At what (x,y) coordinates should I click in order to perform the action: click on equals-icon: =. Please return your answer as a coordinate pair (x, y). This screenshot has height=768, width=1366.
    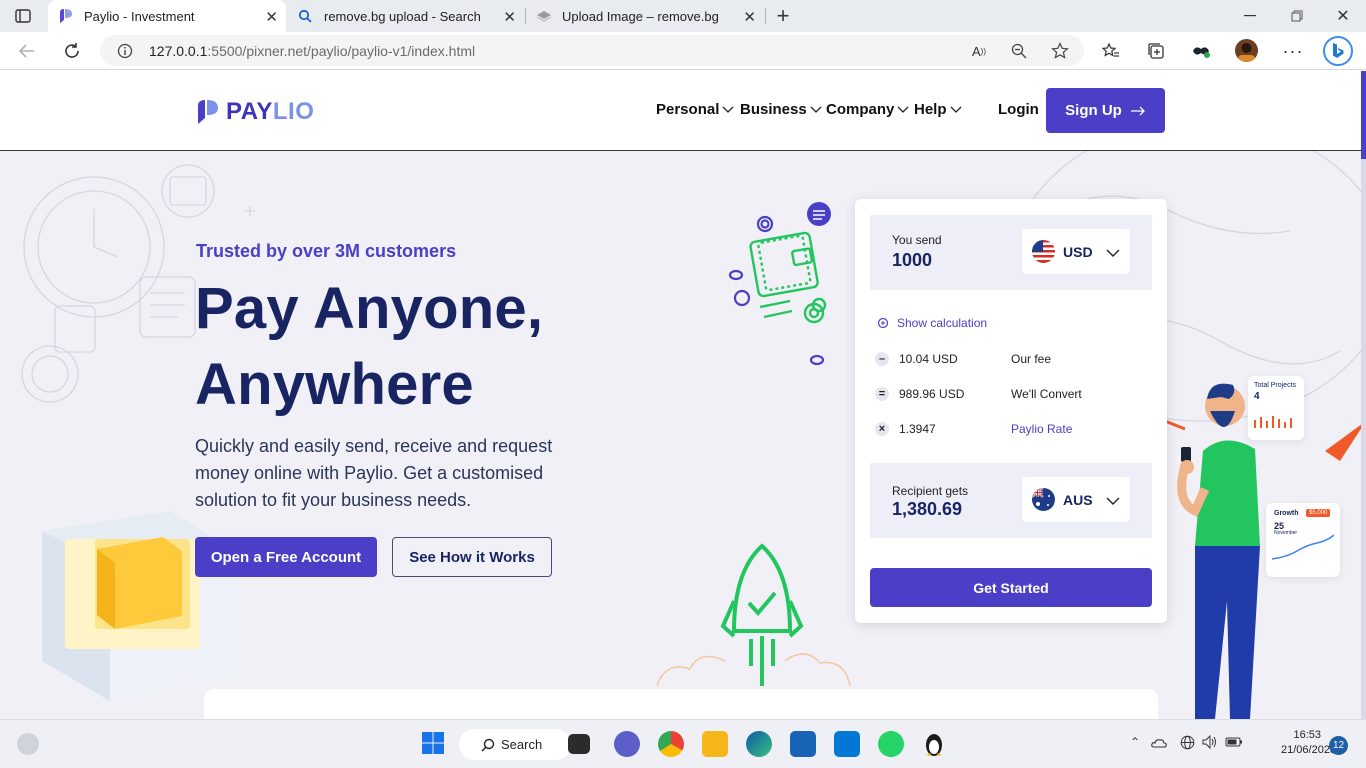
    Looking at the image, I should click on (882, 394).